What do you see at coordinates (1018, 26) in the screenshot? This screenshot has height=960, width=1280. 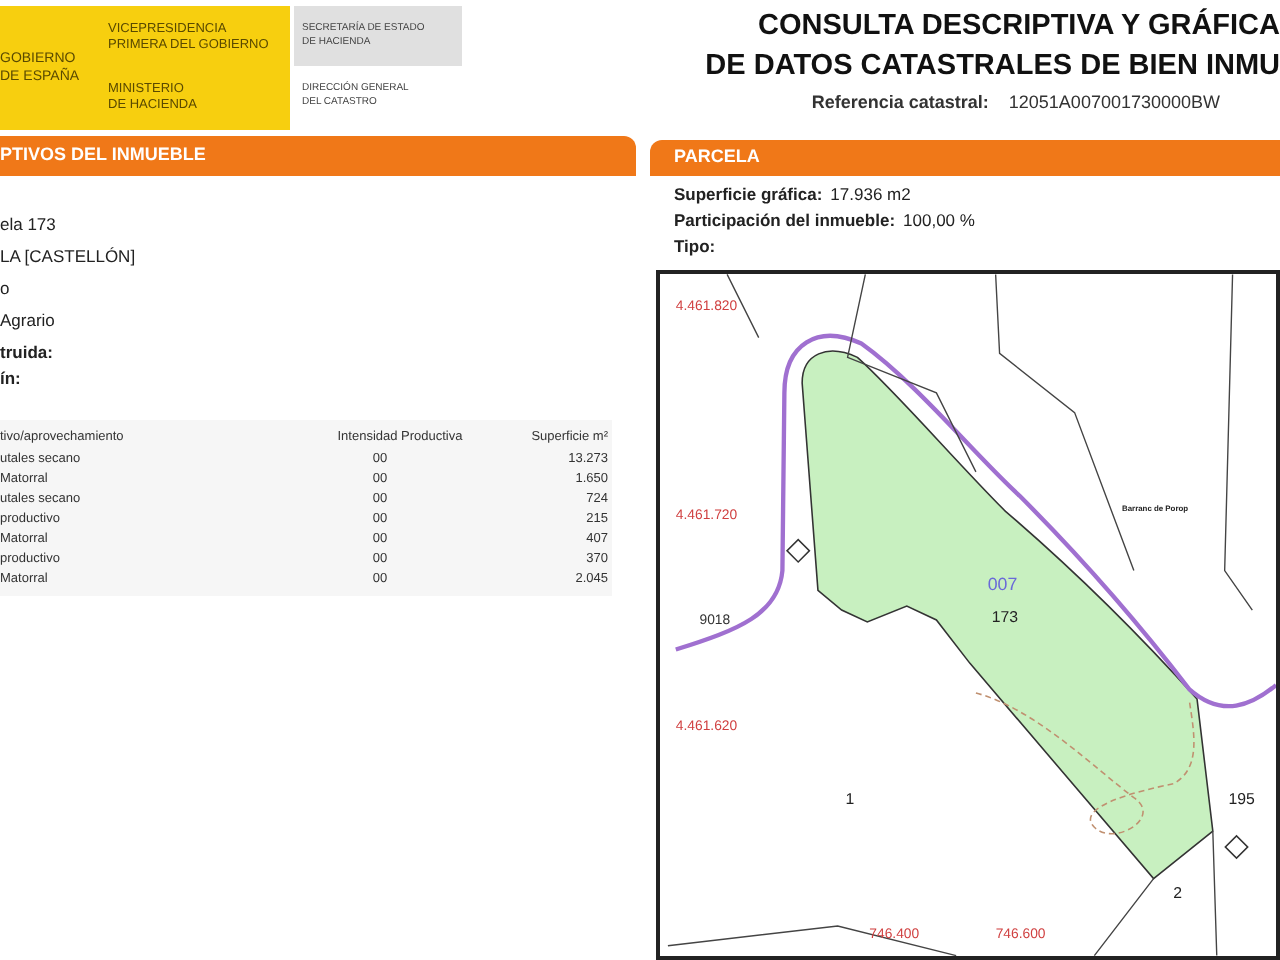 I see `document-title: CONSULTA DESCRIPTIVA Y GRÁFICA` at bounding box center [1018, 26].